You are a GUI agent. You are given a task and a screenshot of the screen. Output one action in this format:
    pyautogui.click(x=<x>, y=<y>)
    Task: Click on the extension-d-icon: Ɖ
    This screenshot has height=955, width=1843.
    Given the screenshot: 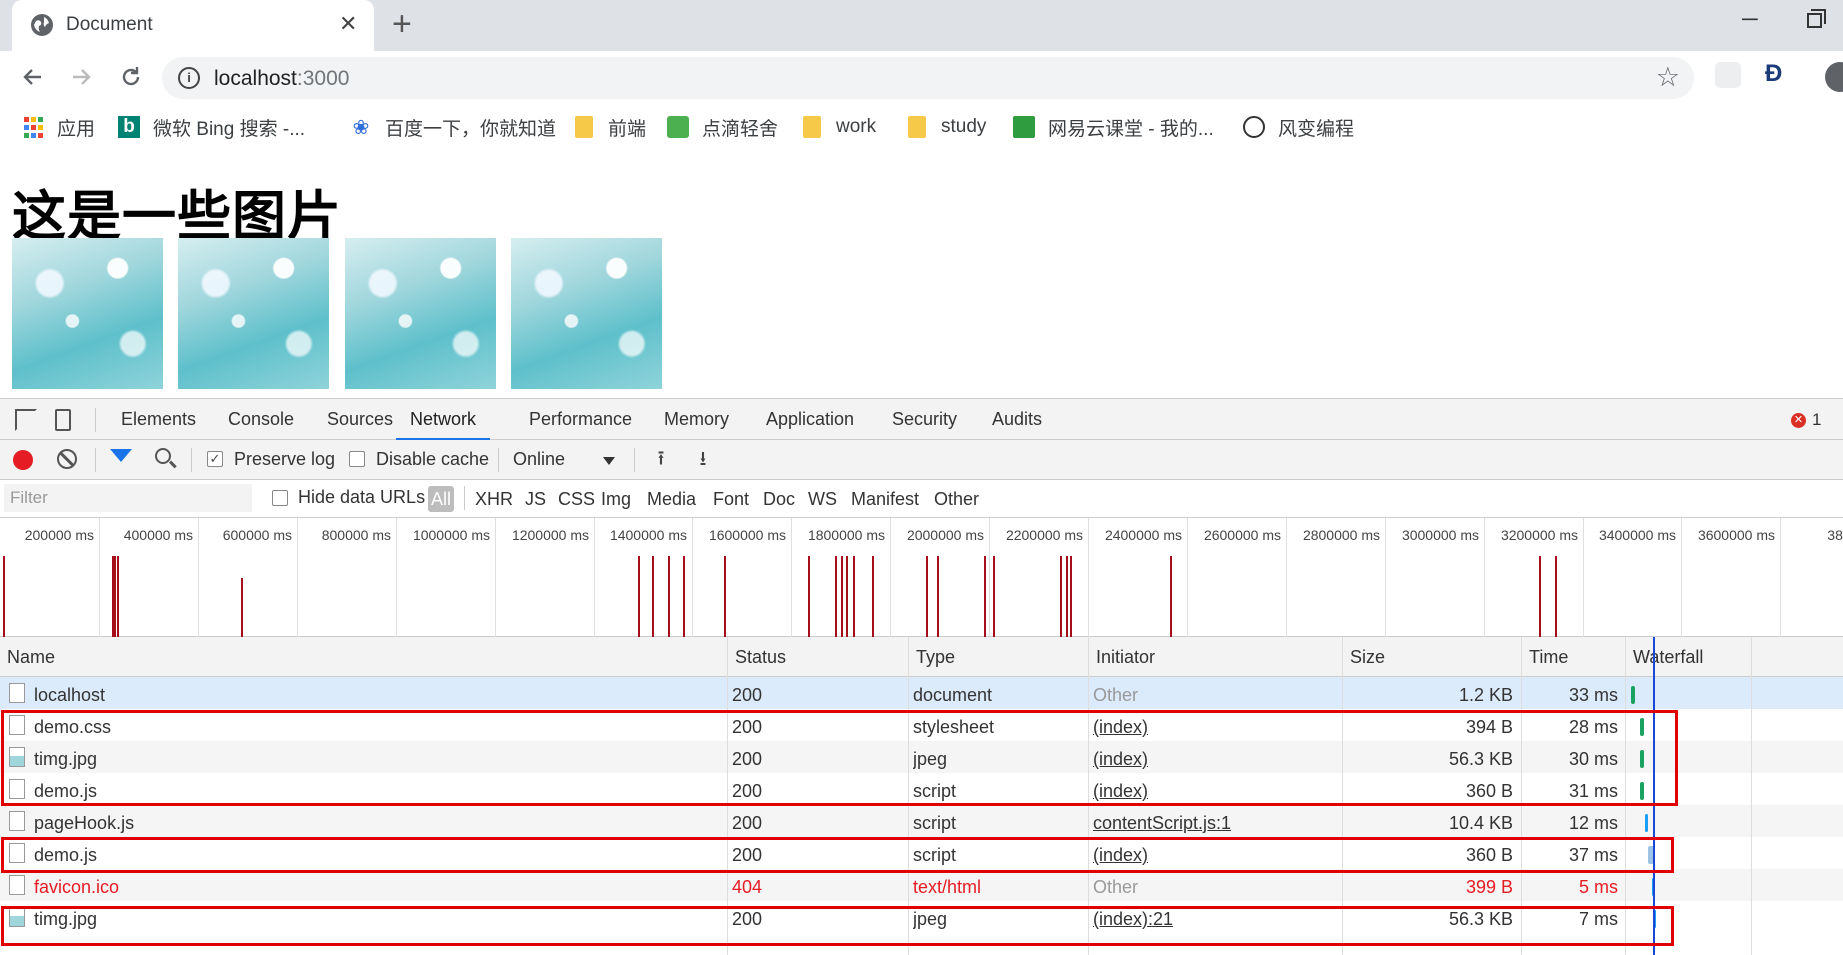 What is the action you would take?
    pyautogui.click(x=1773, y=74)
    